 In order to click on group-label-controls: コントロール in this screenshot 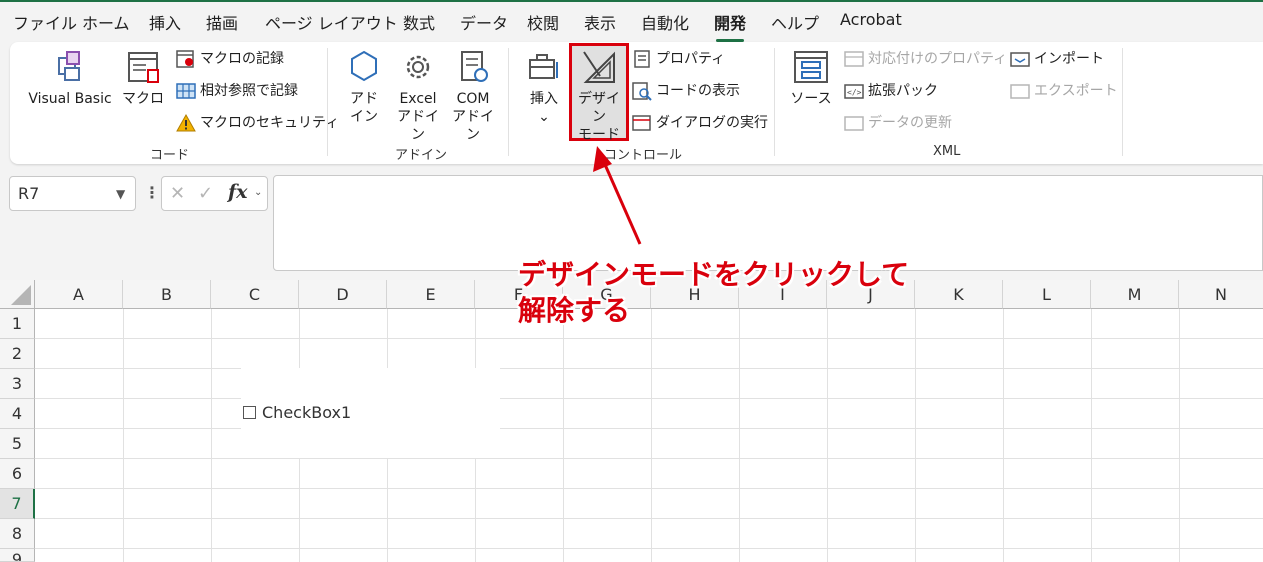, I will do `click(643, 155)`.